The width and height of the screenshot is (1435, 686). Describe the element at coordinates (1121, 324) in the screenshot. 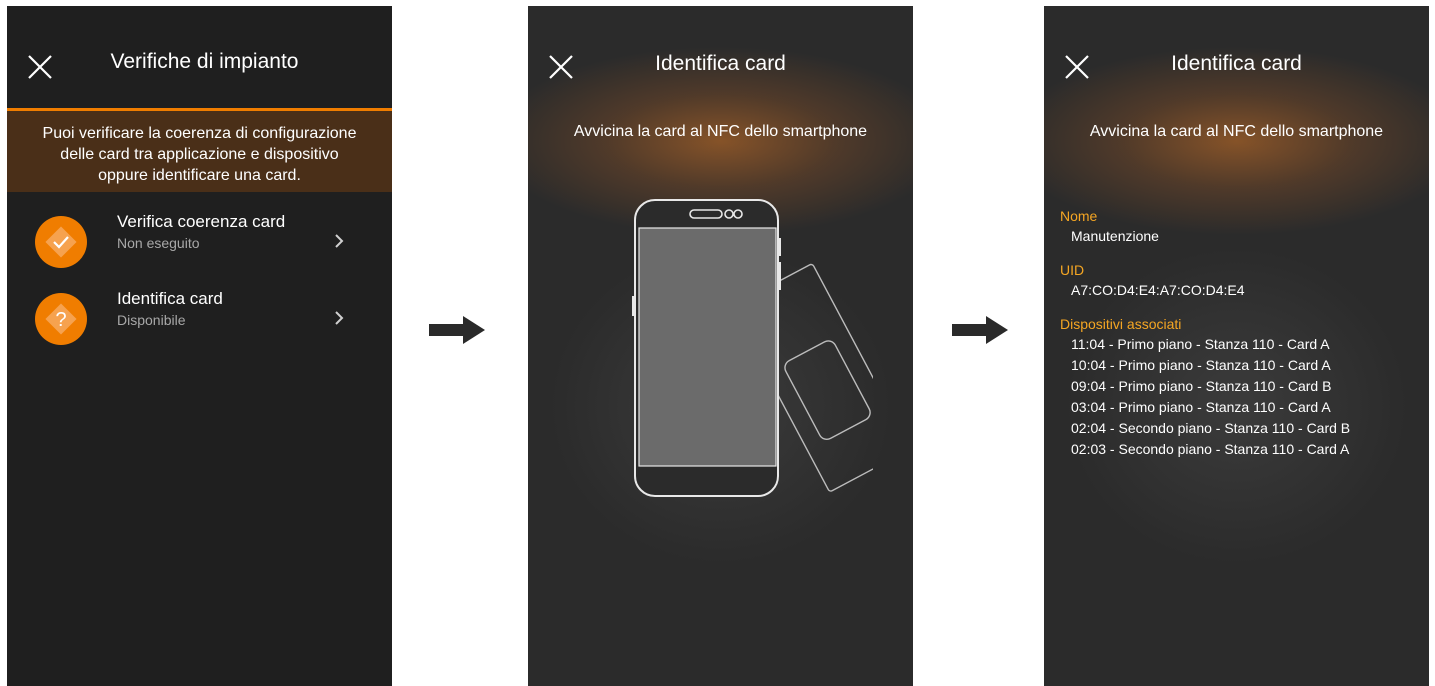

I see `devices-label: Dispositivi associati` at that location.